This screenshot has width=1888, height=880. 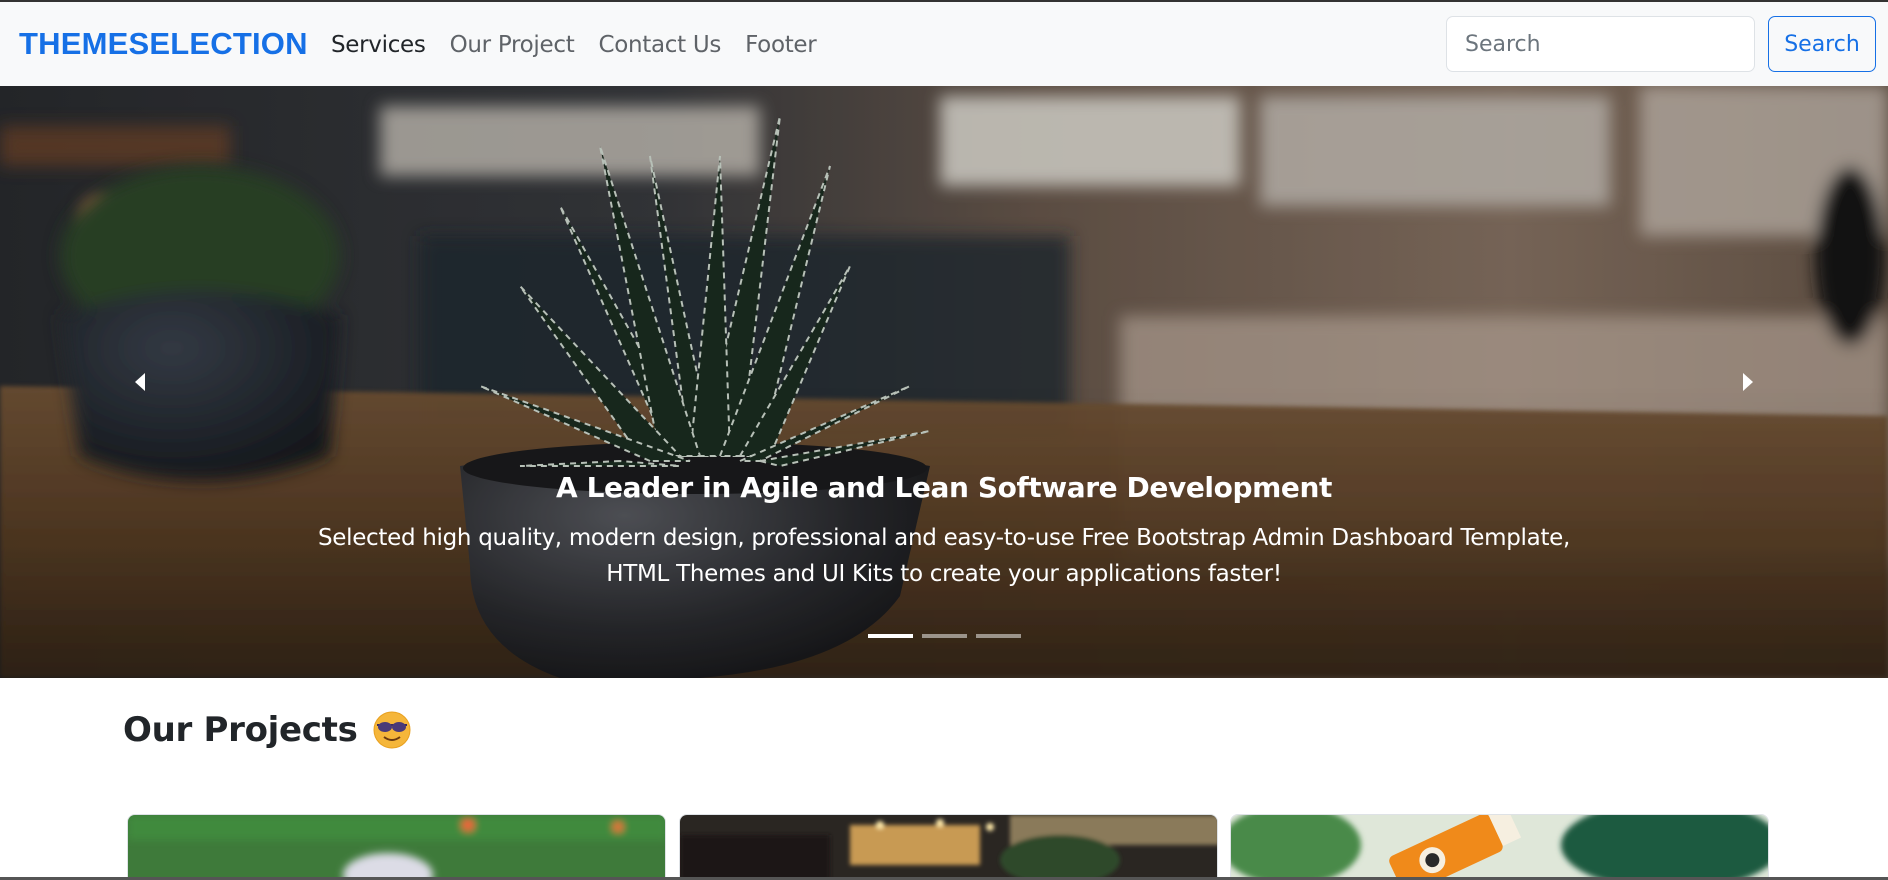 What do you see at coordinates (392, 730) in the screenshot?
I see `sunglasses-smiley-icon` at bounding box center [392, 730].